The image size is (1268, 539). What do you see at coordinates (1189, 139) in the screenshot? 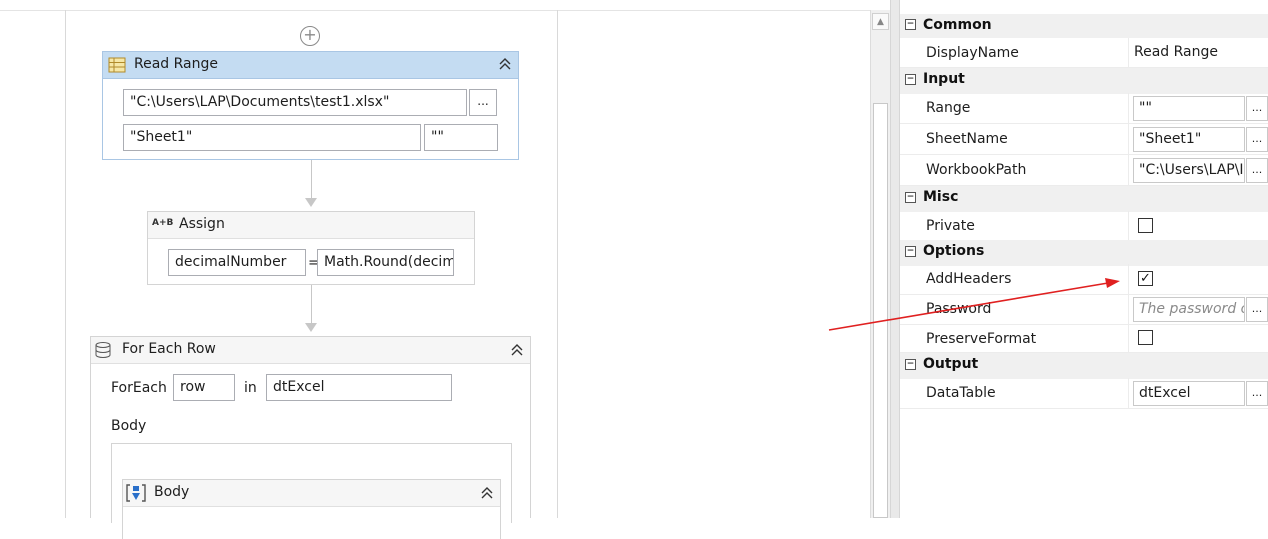
I see `sheetname-value-input: "Sheet1"` at bounding box center [1189, 139].